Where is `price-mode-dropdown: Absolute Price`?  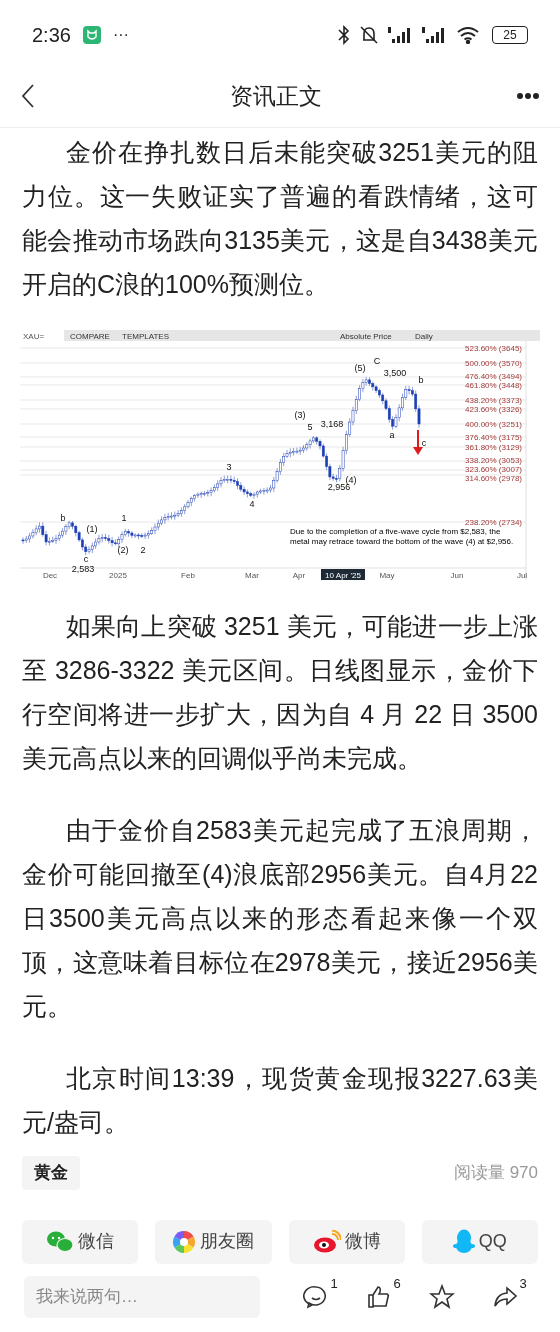
price-mode-dropdown: Absolute Price is located at coordinates (366, 336).